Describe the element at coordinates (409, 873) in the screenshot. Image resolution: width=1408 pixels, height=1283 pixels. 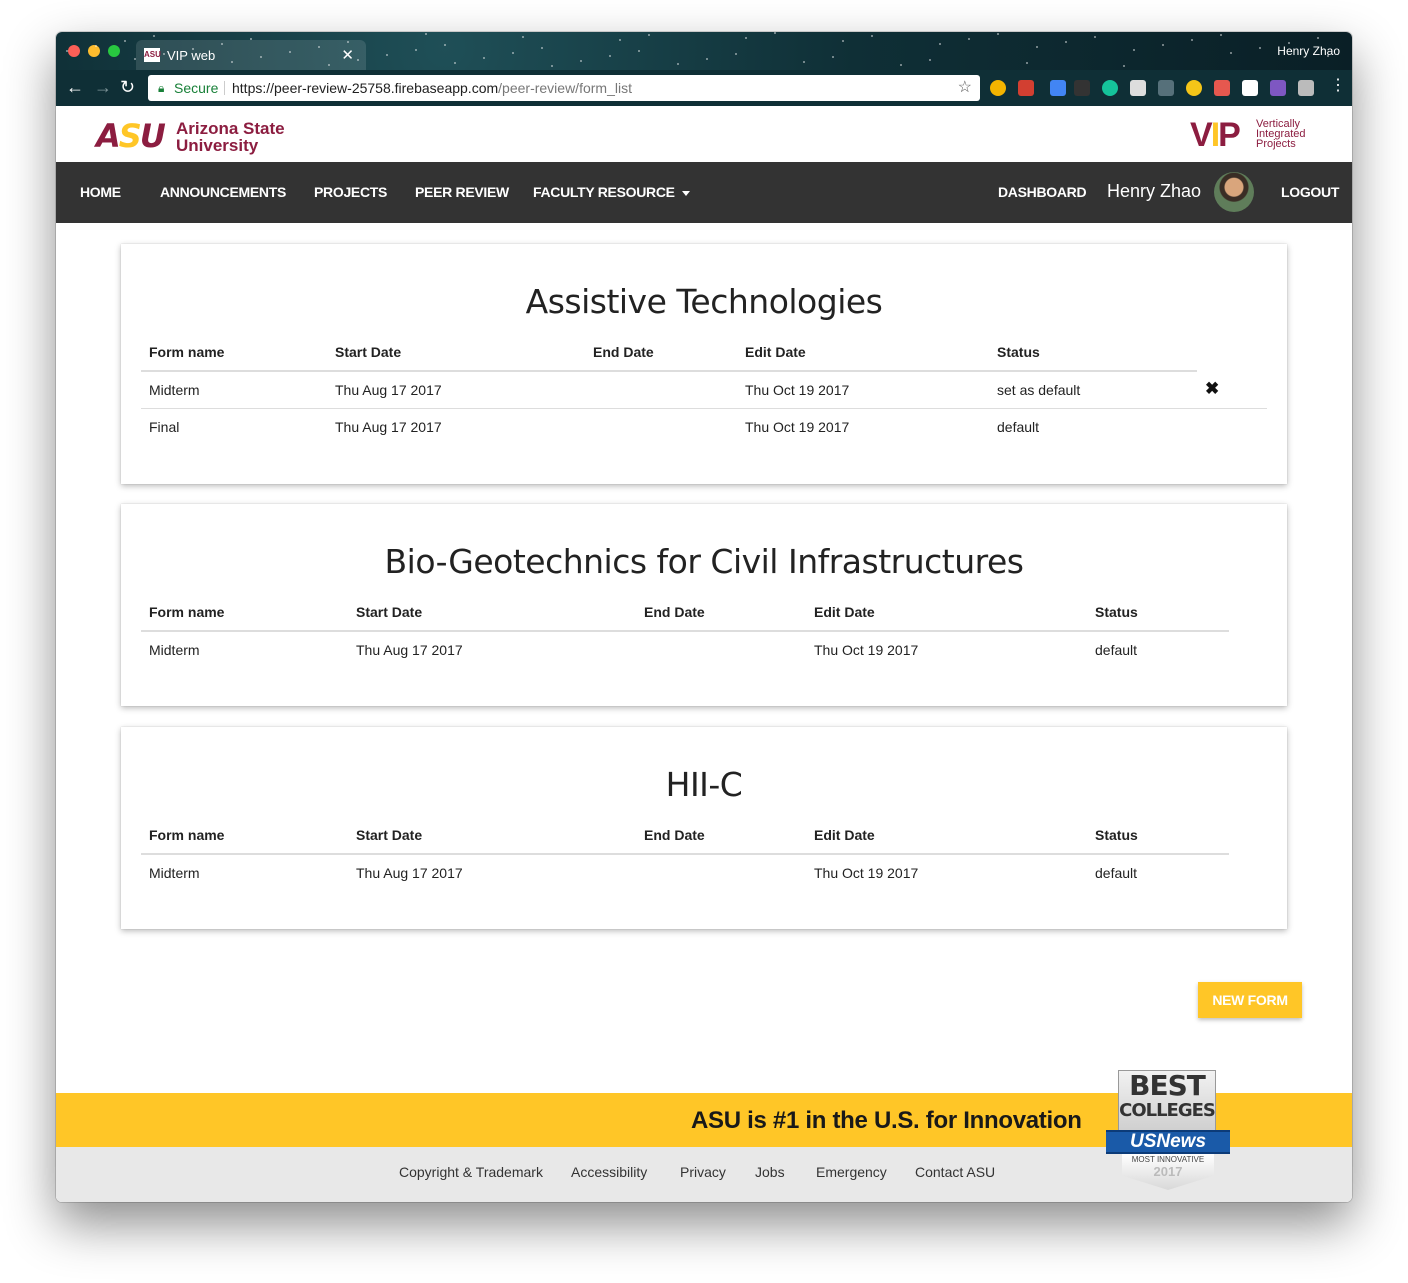
I see `start-date-cell: Thu Aug 17 2017` at that location.